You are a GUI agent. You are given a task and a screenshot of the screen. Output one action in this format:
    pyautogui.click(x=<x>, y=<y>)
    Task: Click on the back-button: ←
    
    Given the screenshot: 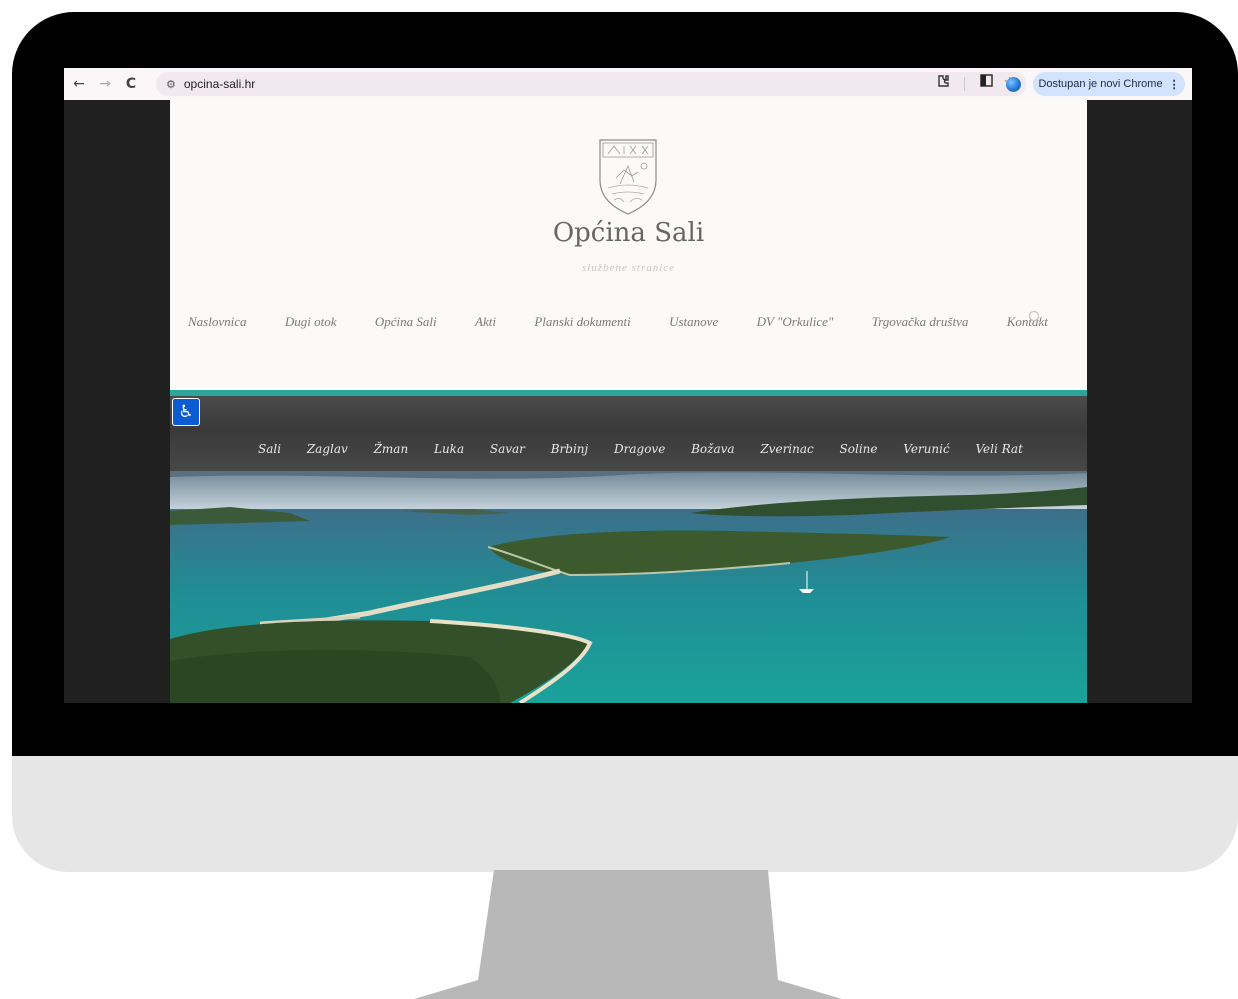 What is the action you would take?
    pyautogui.click(x=79, y=84)
    